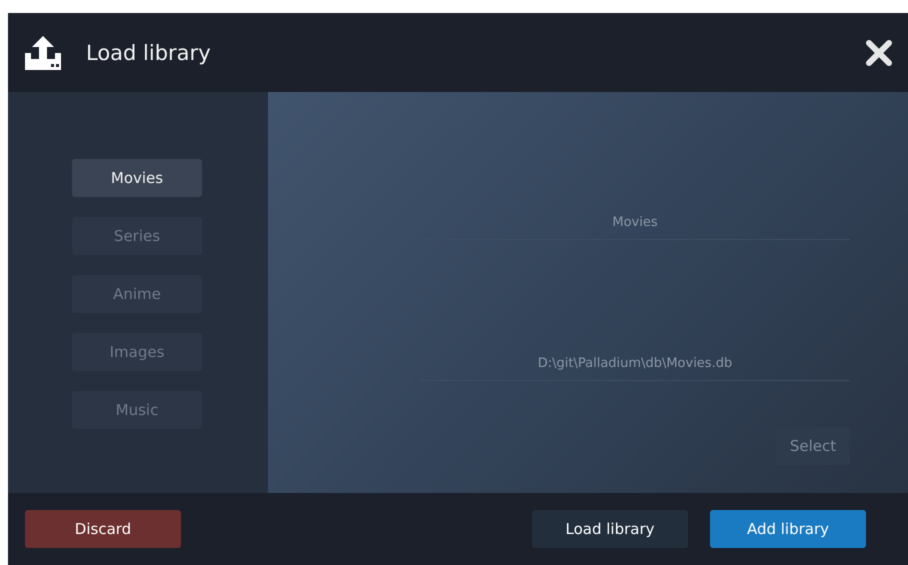  I want to click on name-field: Movies, so click(635, 223).